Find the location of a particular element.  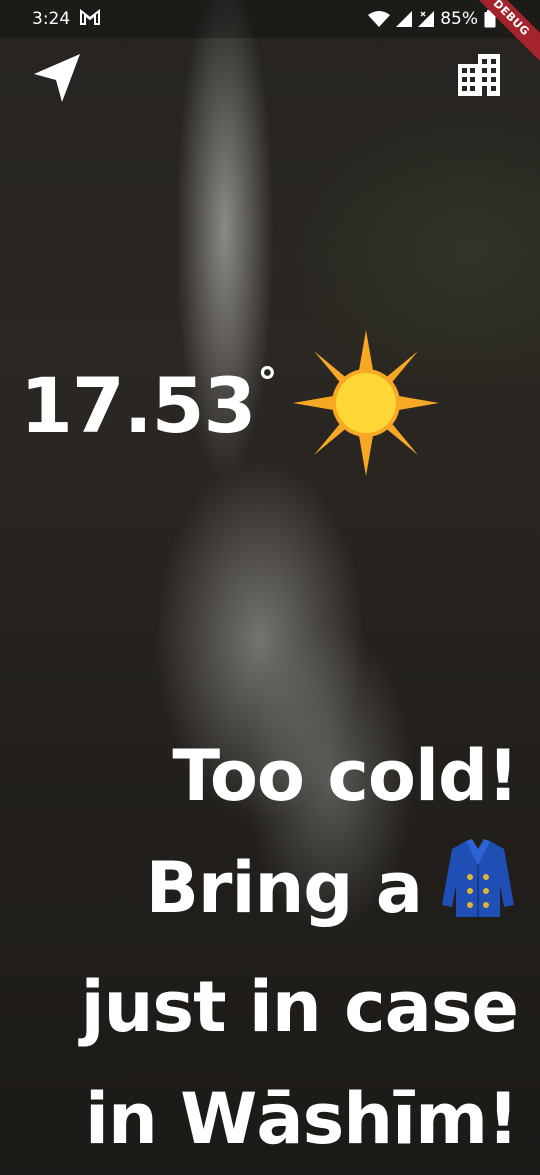

coat-icon is located at coordinates (478, 893).